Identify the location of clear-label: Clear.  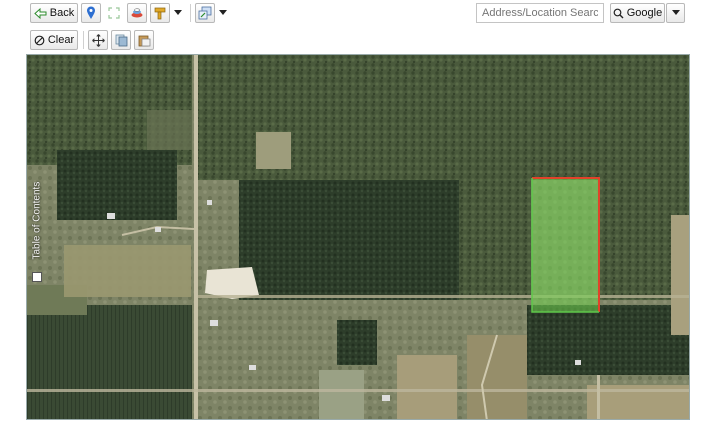
(61, 40).